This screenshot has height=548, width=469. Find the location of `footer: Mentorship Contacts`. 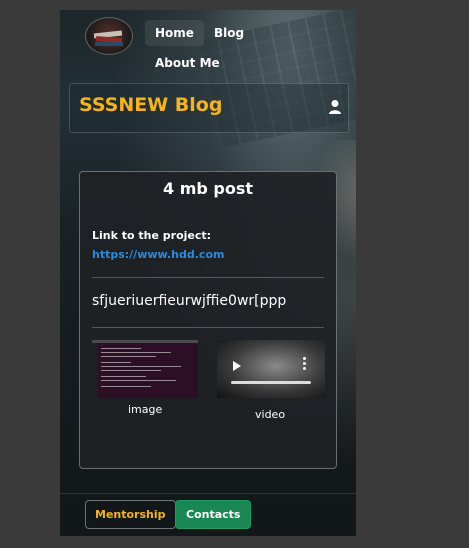

footer: Mentorship Contacts is located at coordinates (208, 514).